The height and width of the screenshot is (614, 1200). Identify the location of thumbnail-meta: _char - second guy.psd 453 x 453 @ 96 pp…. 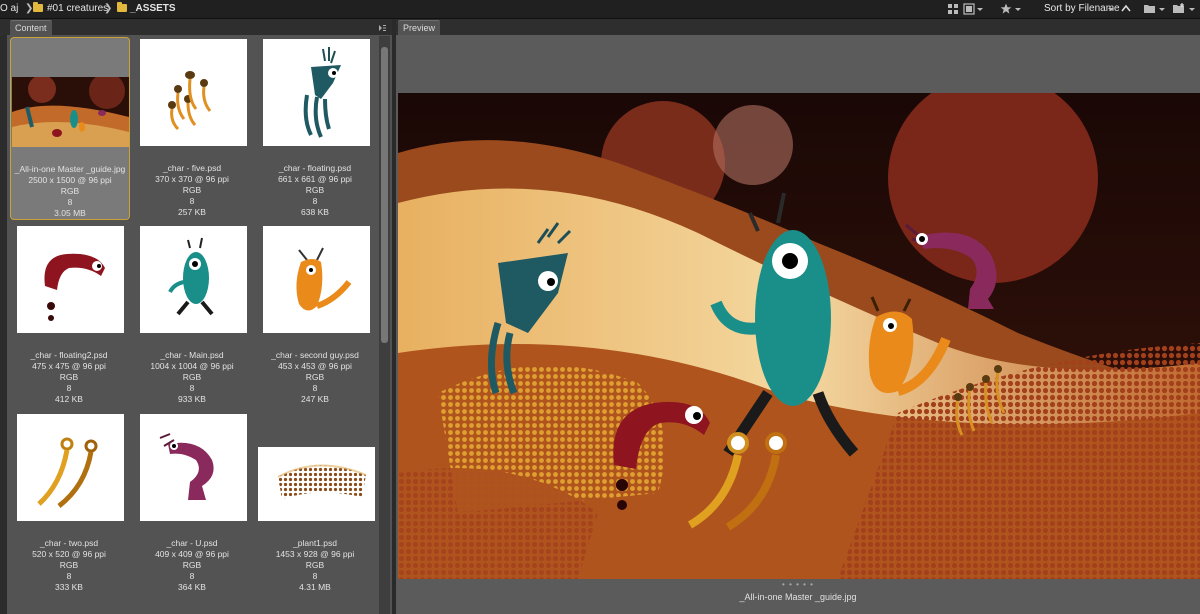
(315, 377).